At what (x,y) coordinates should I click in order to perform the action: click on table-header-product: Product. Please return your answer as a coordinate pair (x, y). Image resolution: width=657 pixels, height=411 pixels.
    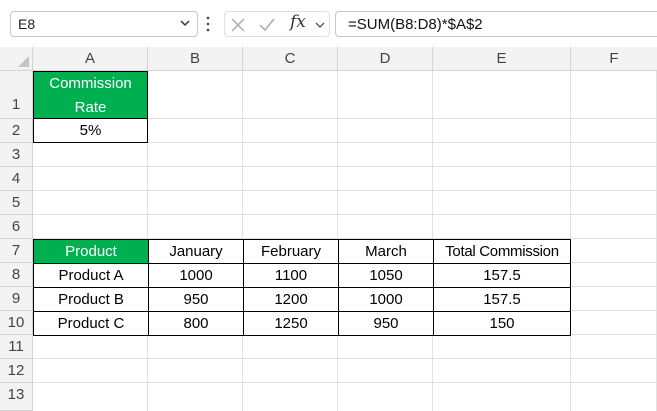
    Looking at the image, I should click on (91, 251).